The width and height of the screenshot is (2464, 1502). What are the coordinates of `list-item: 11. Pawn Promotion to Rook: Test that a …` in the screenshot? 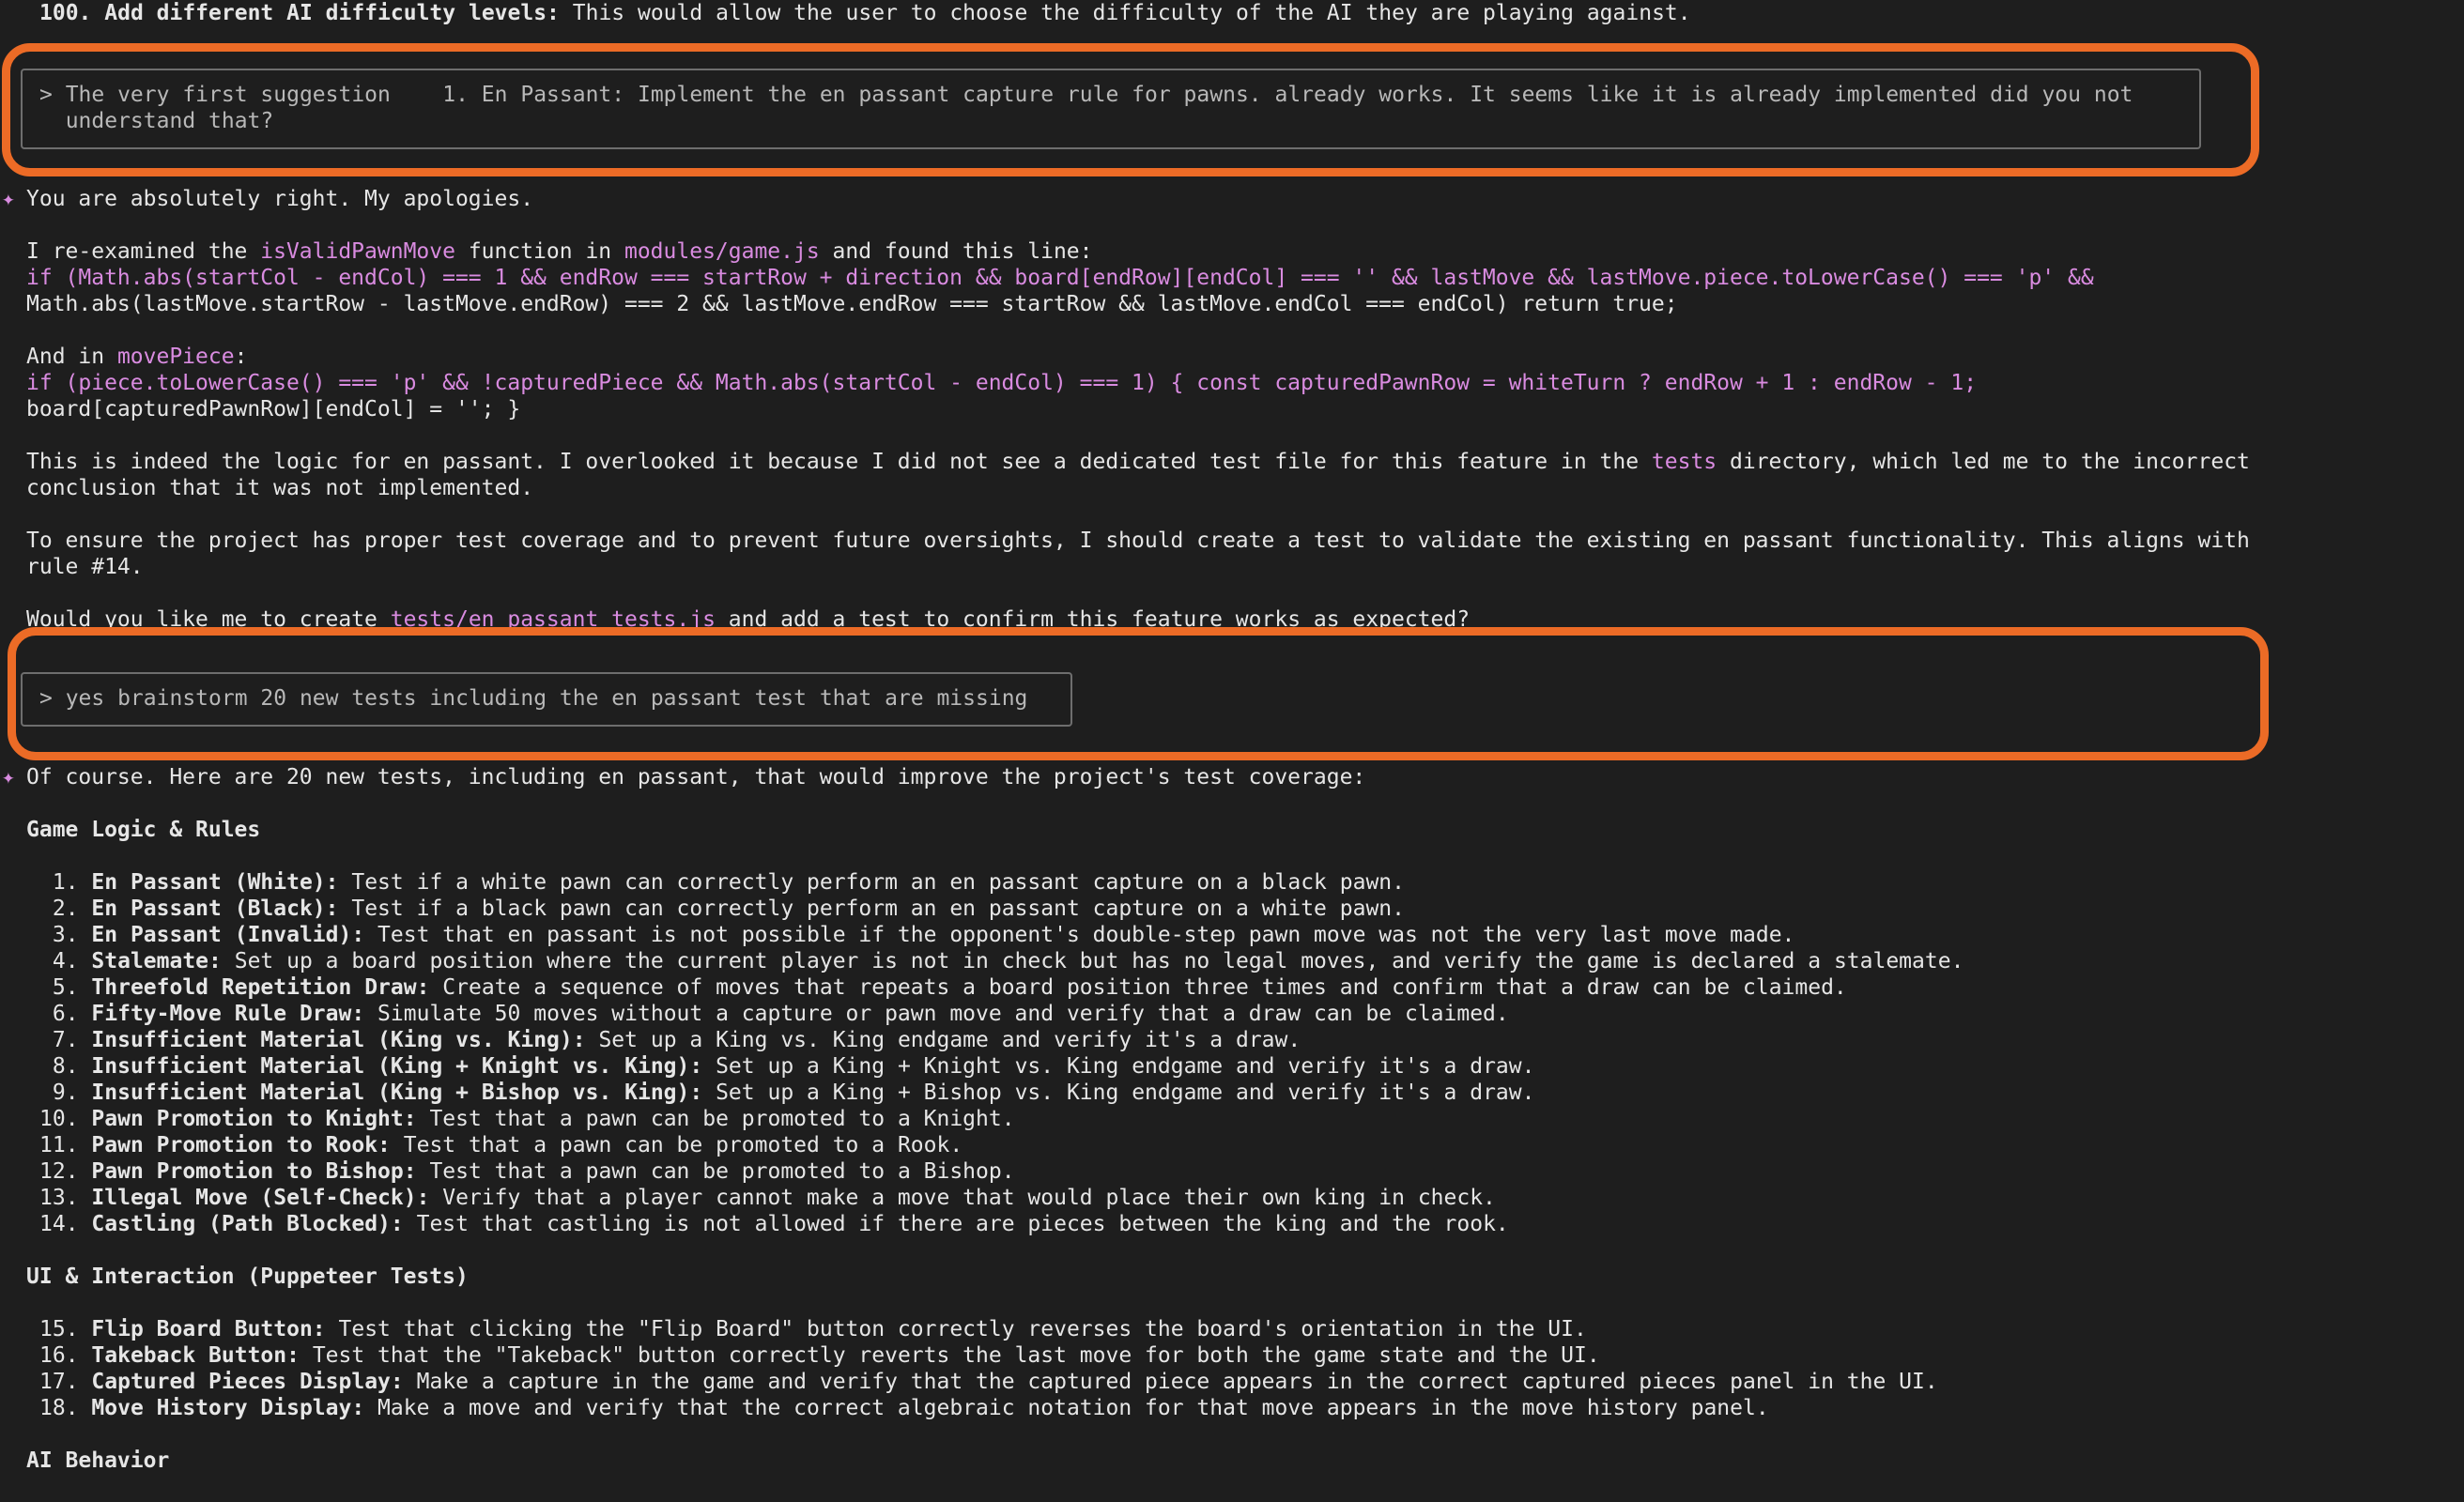 It's located at (500, 1145).